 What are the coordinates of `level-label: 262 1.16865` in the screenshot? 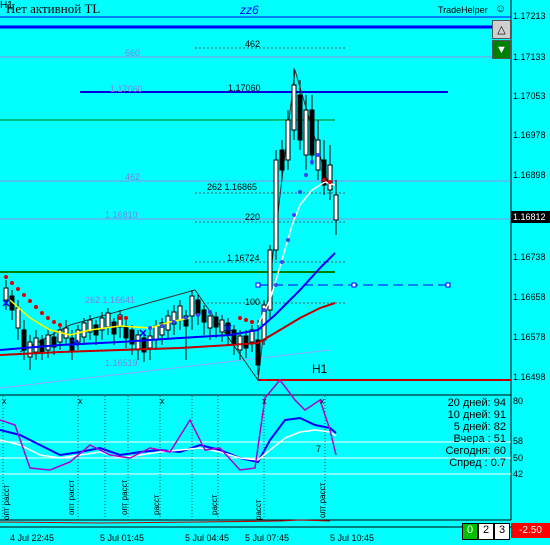 It's located at (232, 187).